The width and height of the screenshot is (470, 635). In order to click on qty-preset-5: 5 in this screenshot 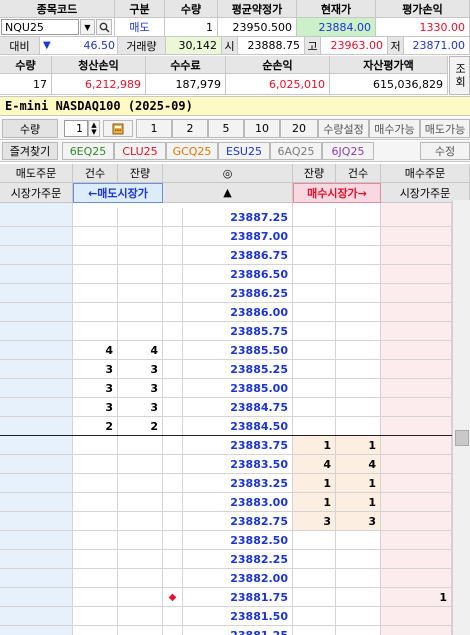, I will do `click(226, 128)`.